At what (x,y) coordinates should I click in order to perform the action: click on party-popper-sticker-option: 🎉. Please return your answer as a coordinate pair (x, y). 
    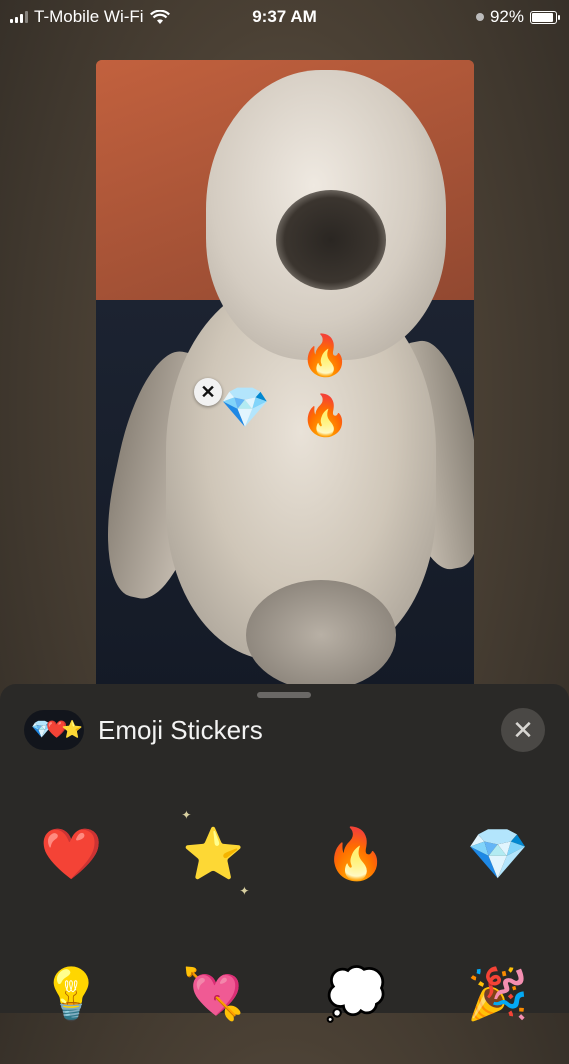
    Looking at the image, I should click on (498, 994).